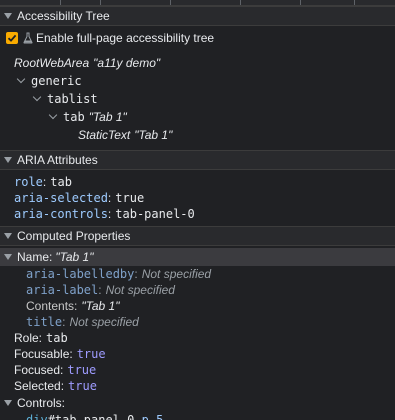 The image size is (395, 420). What do you see at coordinates (39, 370) in the screenshot?
I see `prop-key: Focused:` at bounding box center [39, 370].